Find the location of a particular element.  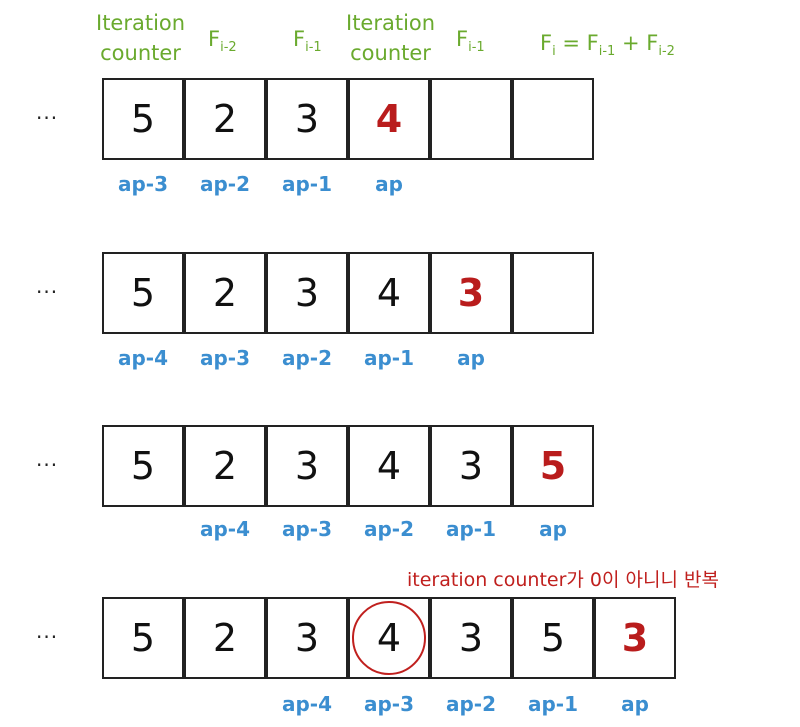

header-f-i-1: Fi-1 is located at coordinates (307, 43).